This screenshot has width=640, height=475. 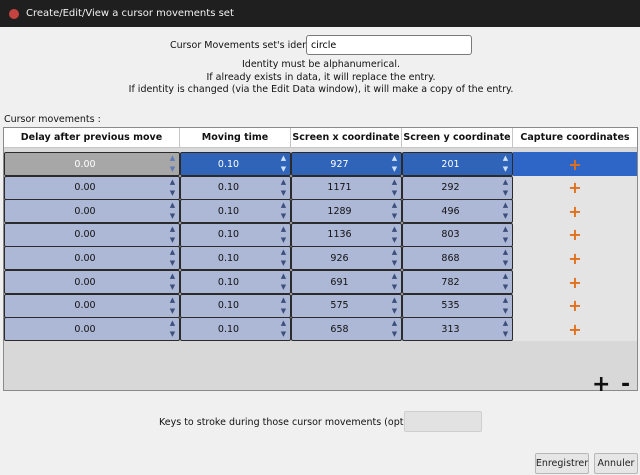 What do you see at coordinates (346, 138) in the screenshot?
I see `column-header-screen-x: Screen x coordinate` at bounding box center [346, 138].